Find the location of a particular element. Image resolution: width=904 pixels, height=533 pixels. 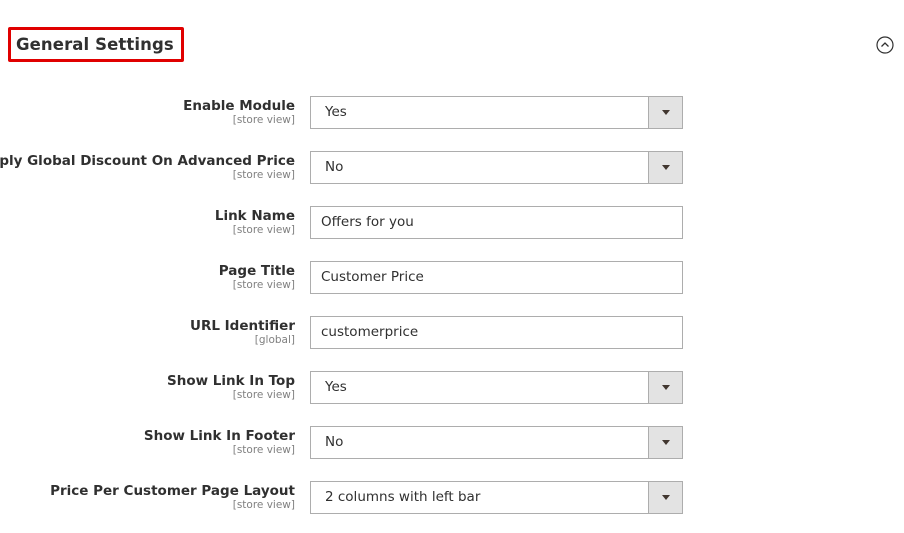

chevron-up-circle-icon is located at coordinates (885, 45).